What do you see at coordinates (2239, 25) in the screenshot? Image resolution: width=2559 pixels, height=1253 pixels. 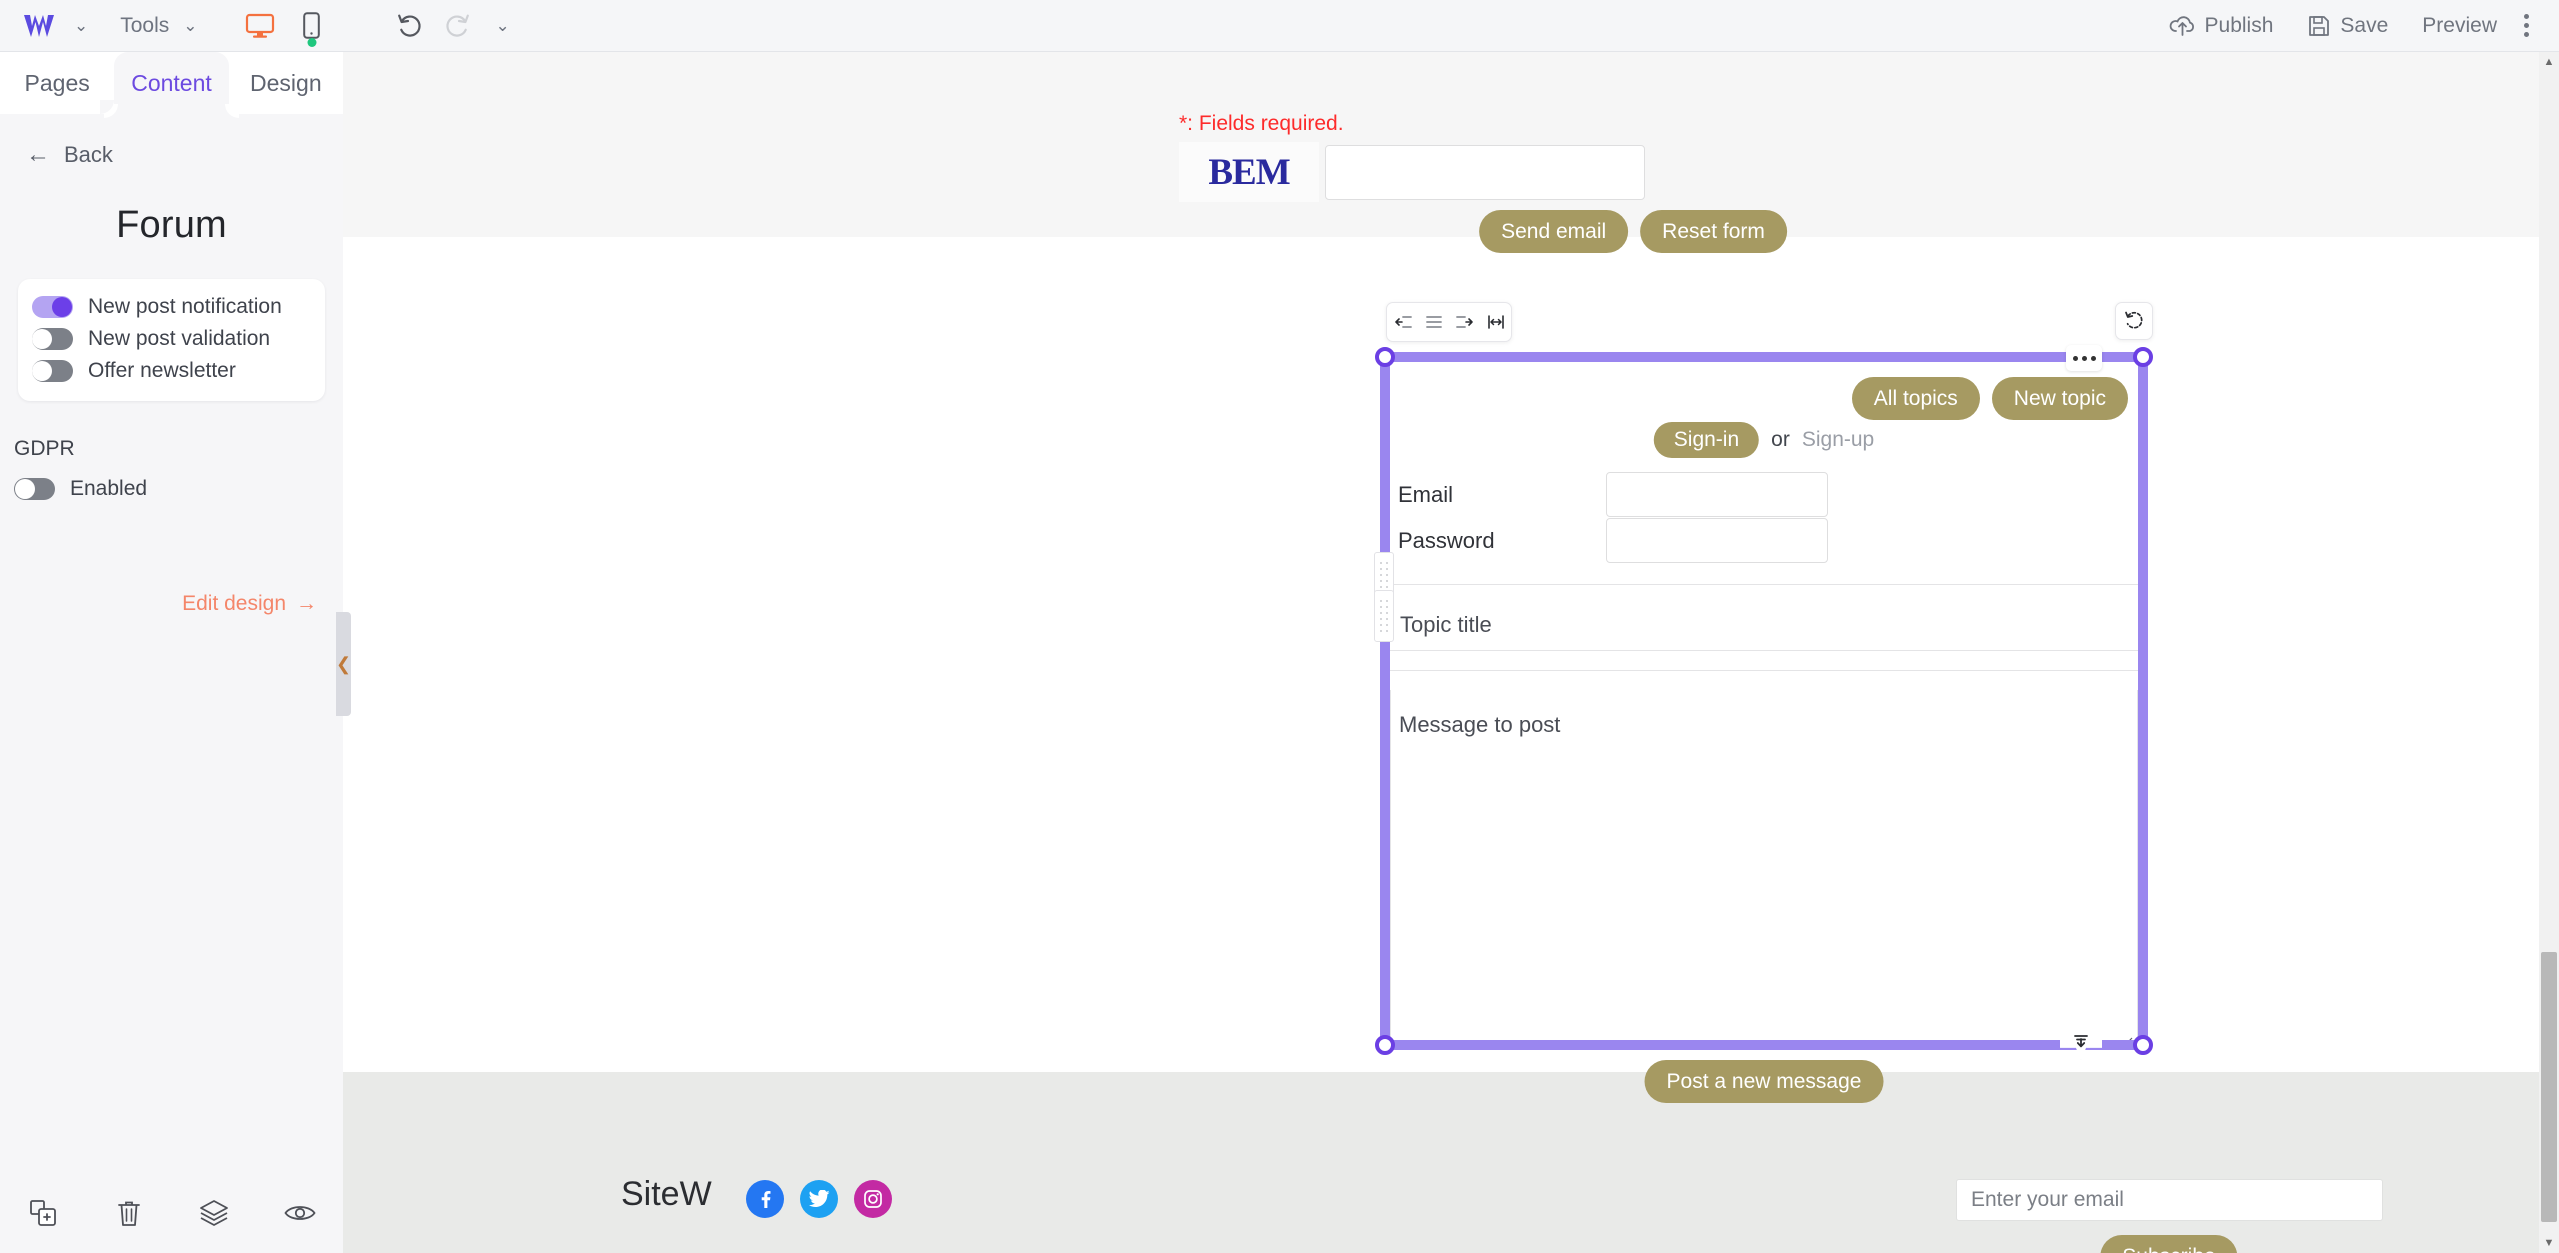 I see `publish-label: Publish` at bounding box center [2239, 25].